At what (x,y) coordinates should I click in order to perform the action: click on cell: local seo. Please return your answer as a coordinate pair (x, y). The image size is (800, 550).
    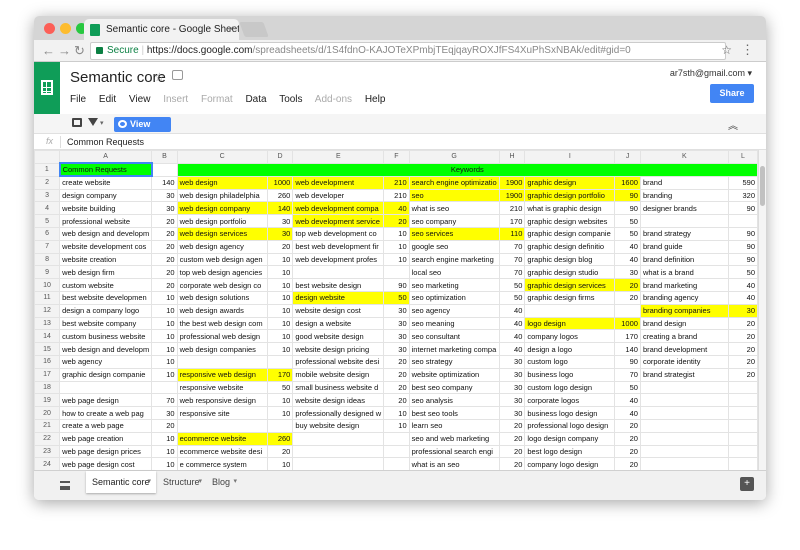
    Looking at the image, I should click on (454, 272).